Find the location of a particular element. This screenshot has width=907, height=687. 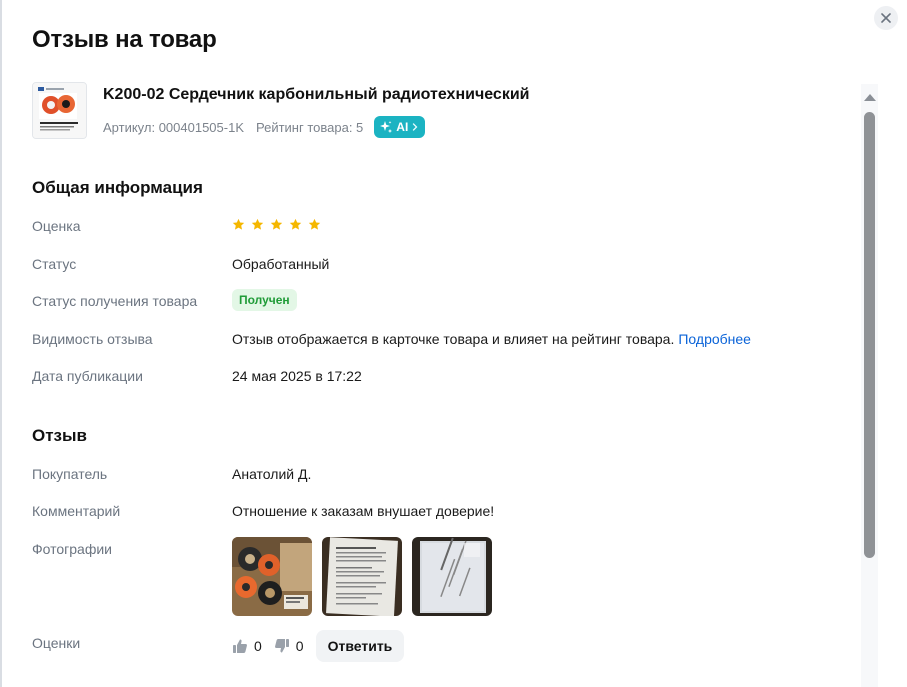

modal-title: Отзыв на товар is located at coordinates (124, 39).